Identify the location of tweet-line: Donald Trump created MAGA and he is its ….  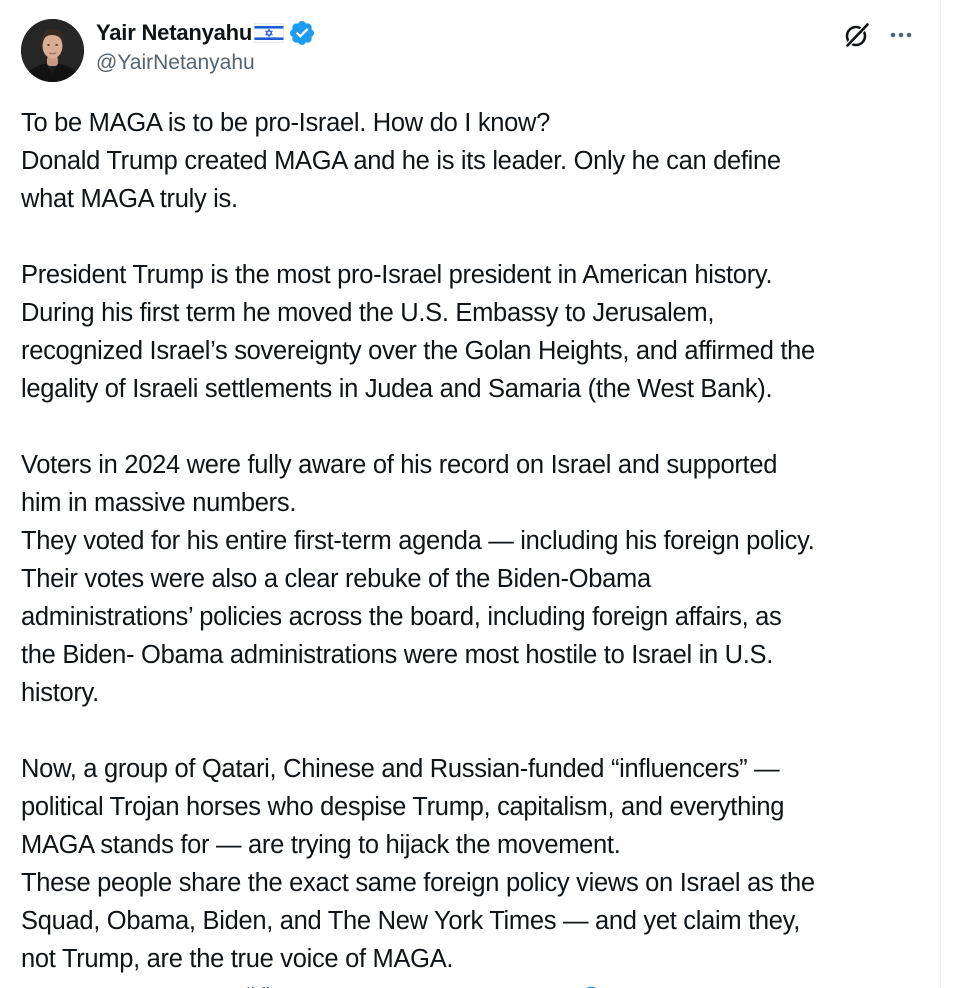
(401, 161).